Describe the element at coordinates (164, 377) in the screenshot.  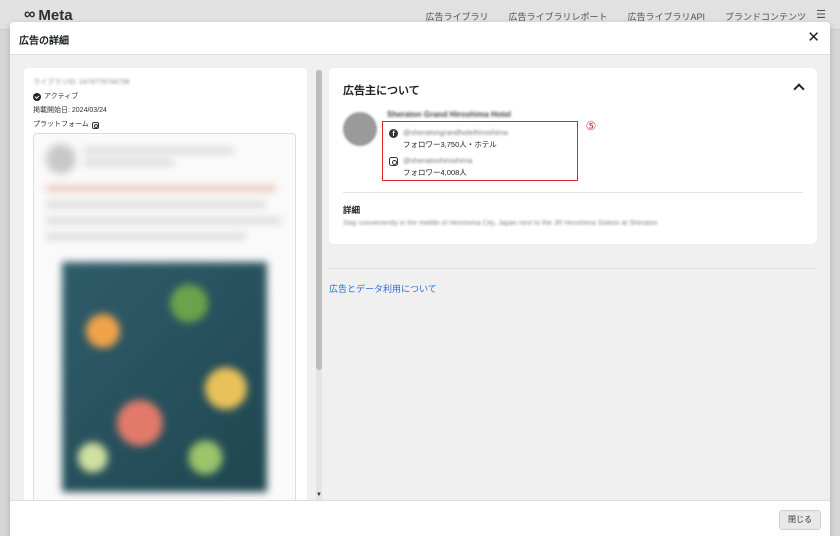
I see `ad-food-image` at that location.